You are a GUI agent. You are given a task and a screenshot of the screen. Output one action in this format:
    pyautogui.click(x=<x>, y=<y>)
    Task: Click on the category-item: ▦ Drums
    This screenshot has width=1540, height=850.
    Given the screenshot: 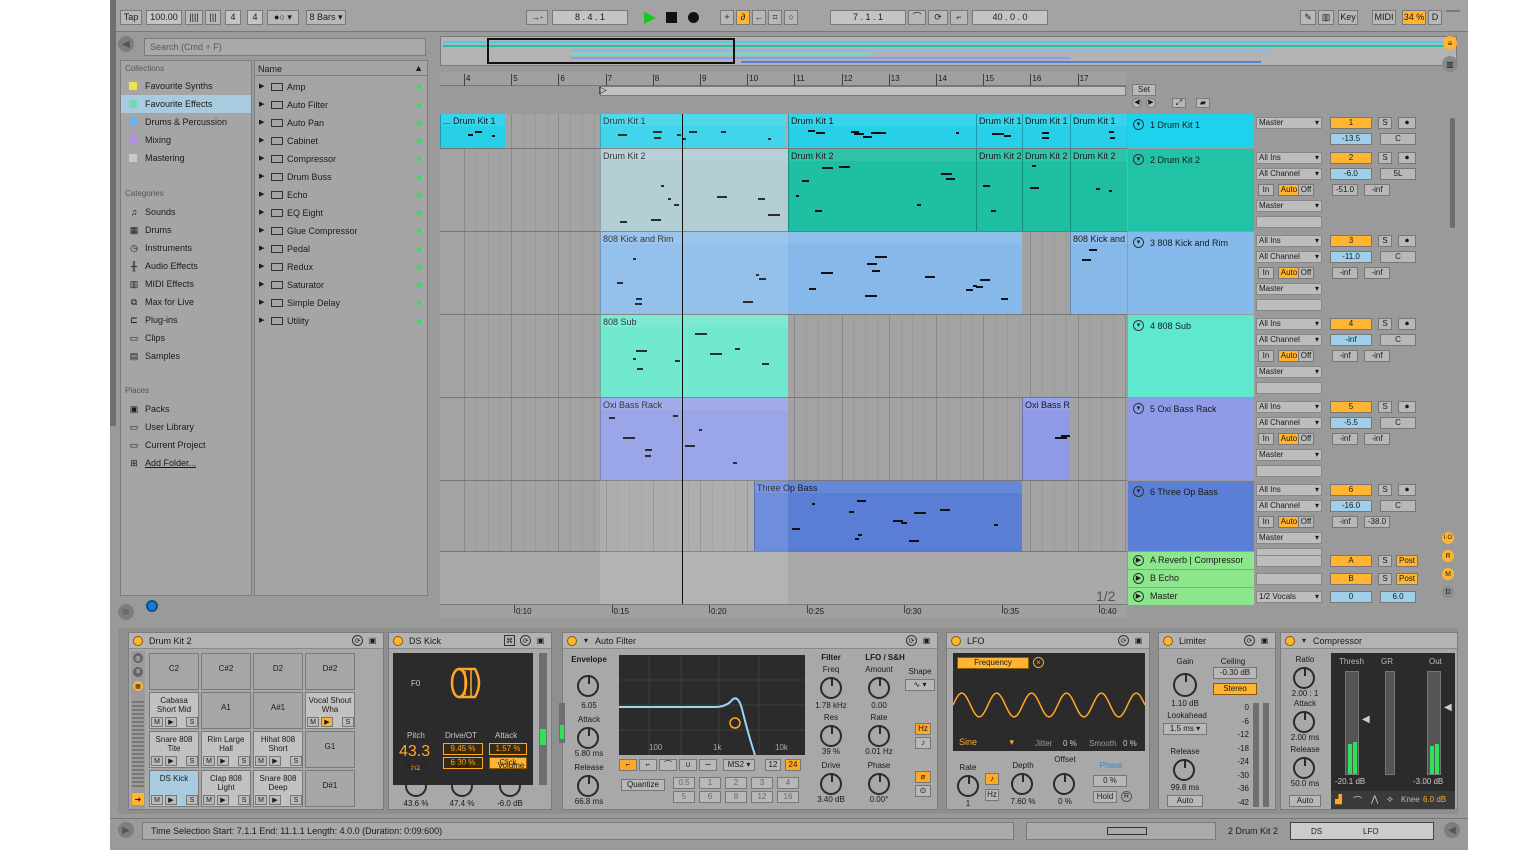 What is the action you would take?
    pyautogui.click(x=186, y=230)
    